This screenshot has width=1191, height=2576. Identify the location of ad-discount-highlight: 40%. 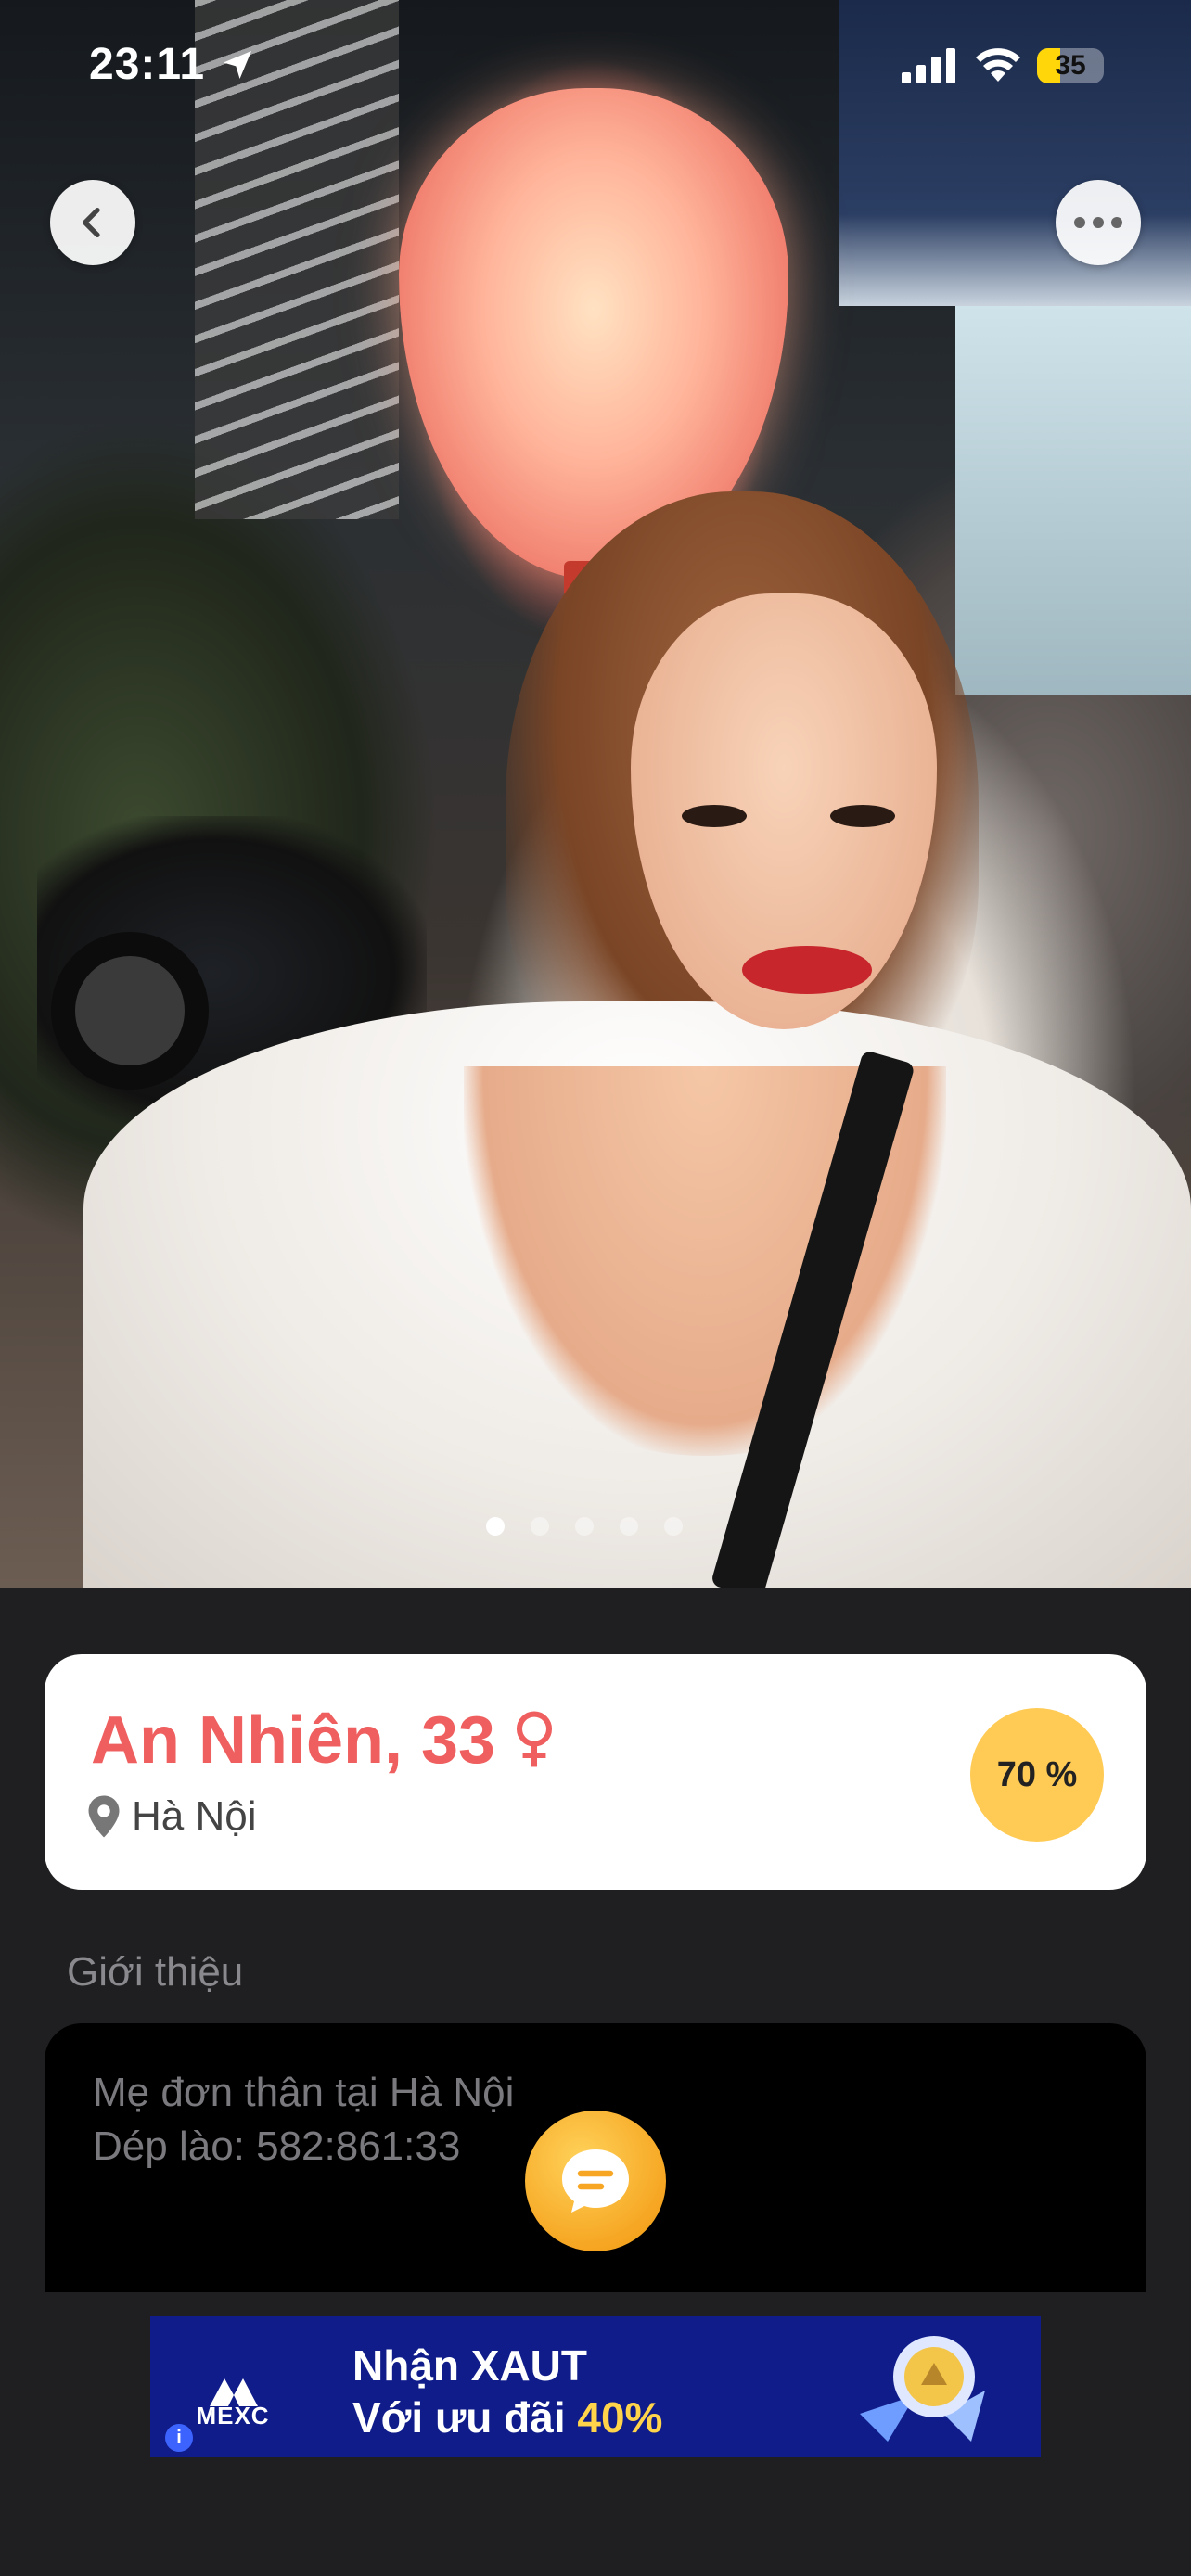
(620, 2418).